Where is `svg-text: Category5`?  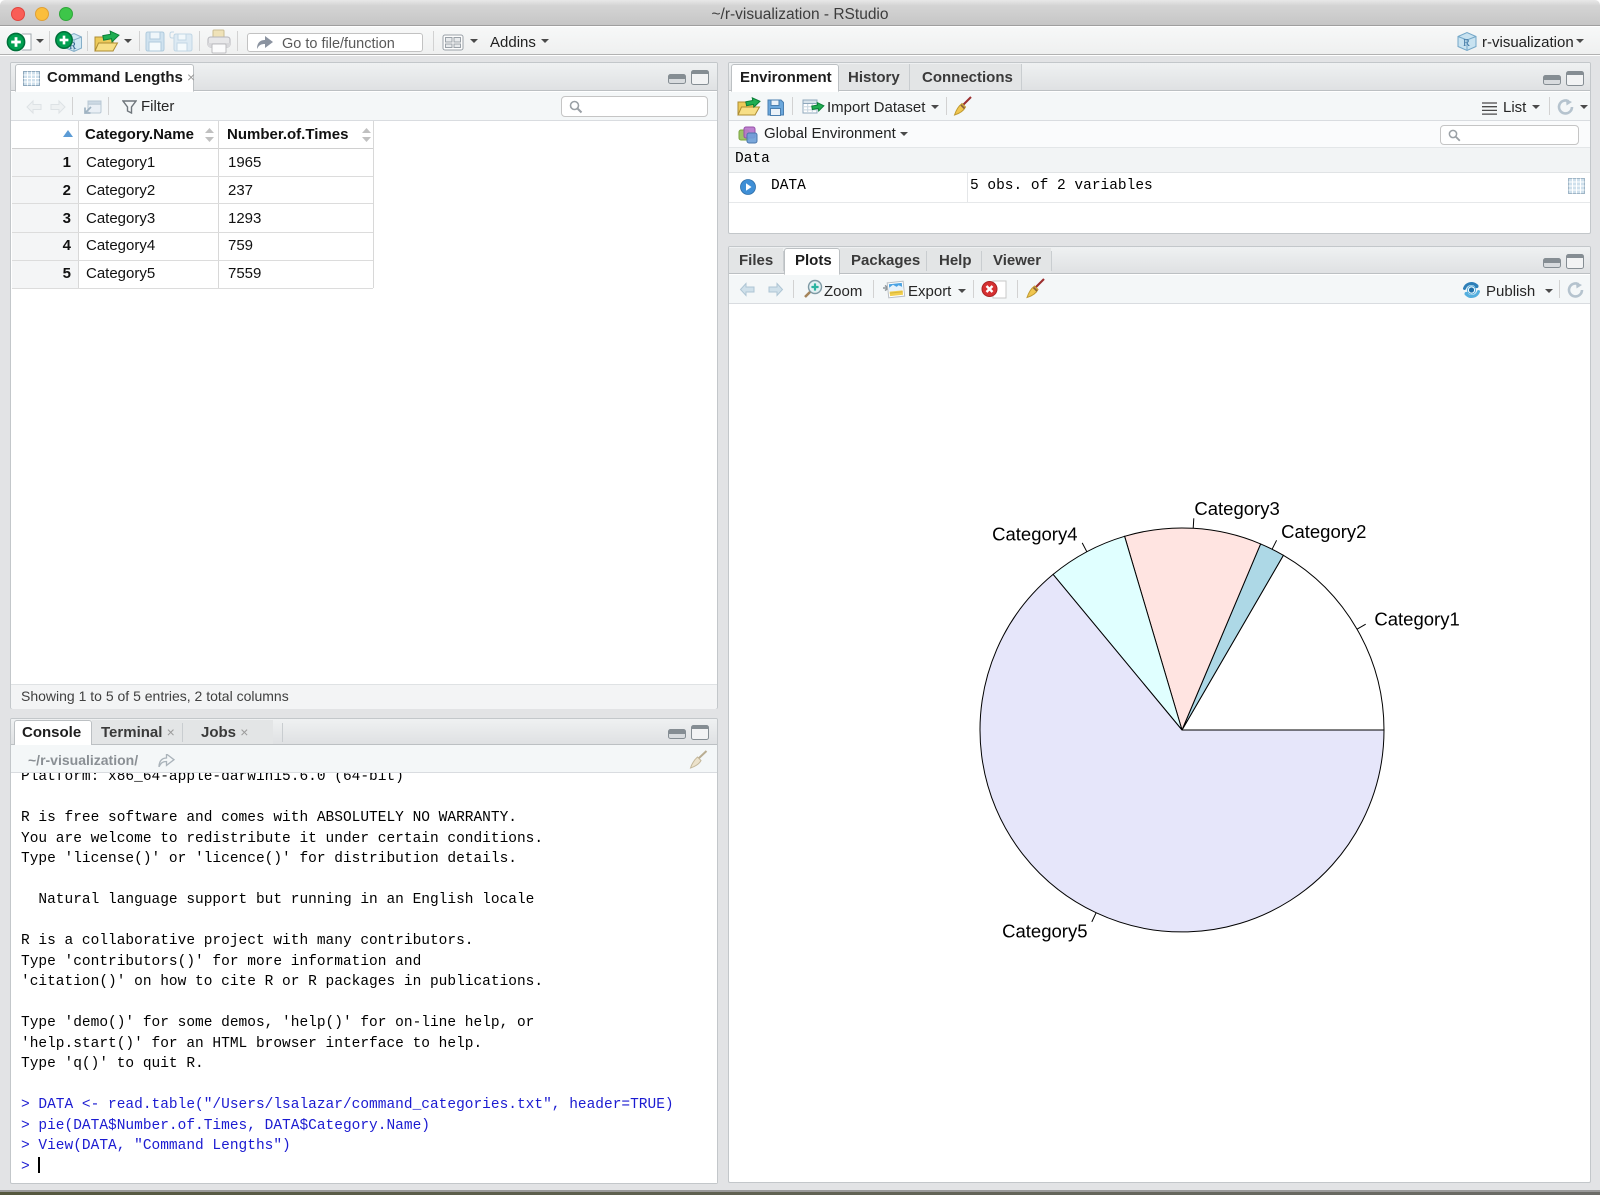
svg-text: Category5 is located at coordinates (1044, 930).